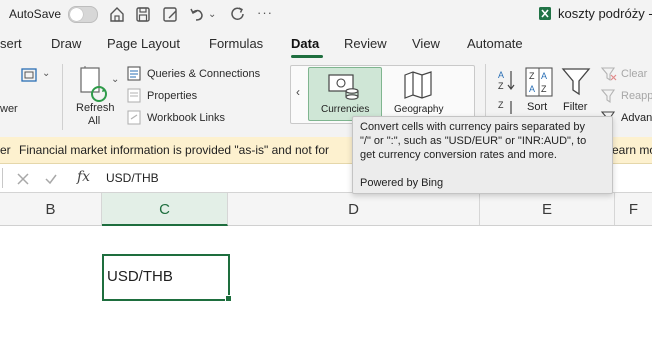 This screenshot has width=652, height=360. I want to click on geography-label: Geography, so click(418, 109).